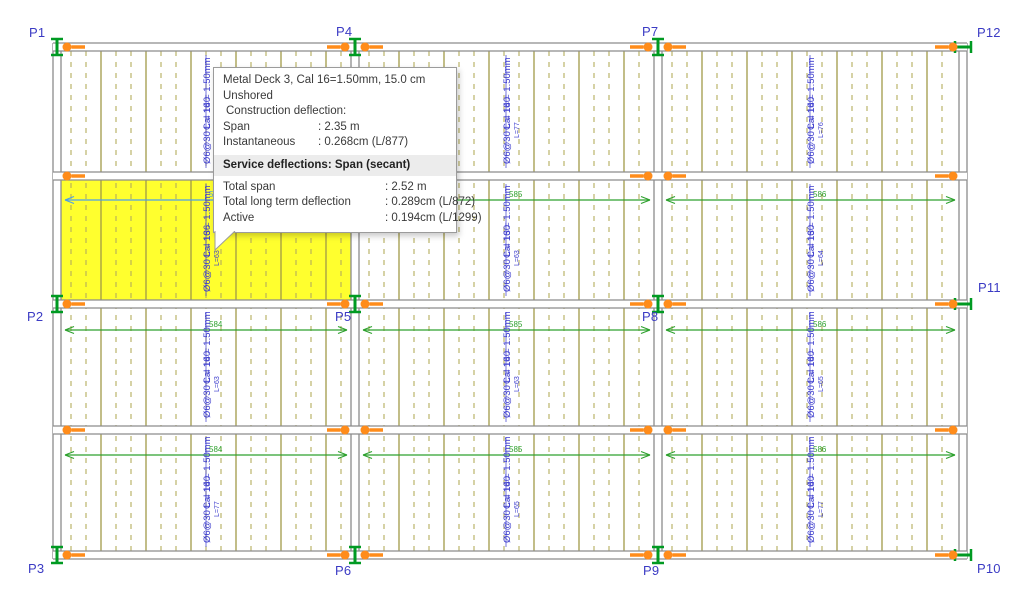  I want to click on tooltip-construction-header: Construction deflection:, so click(286, 111).